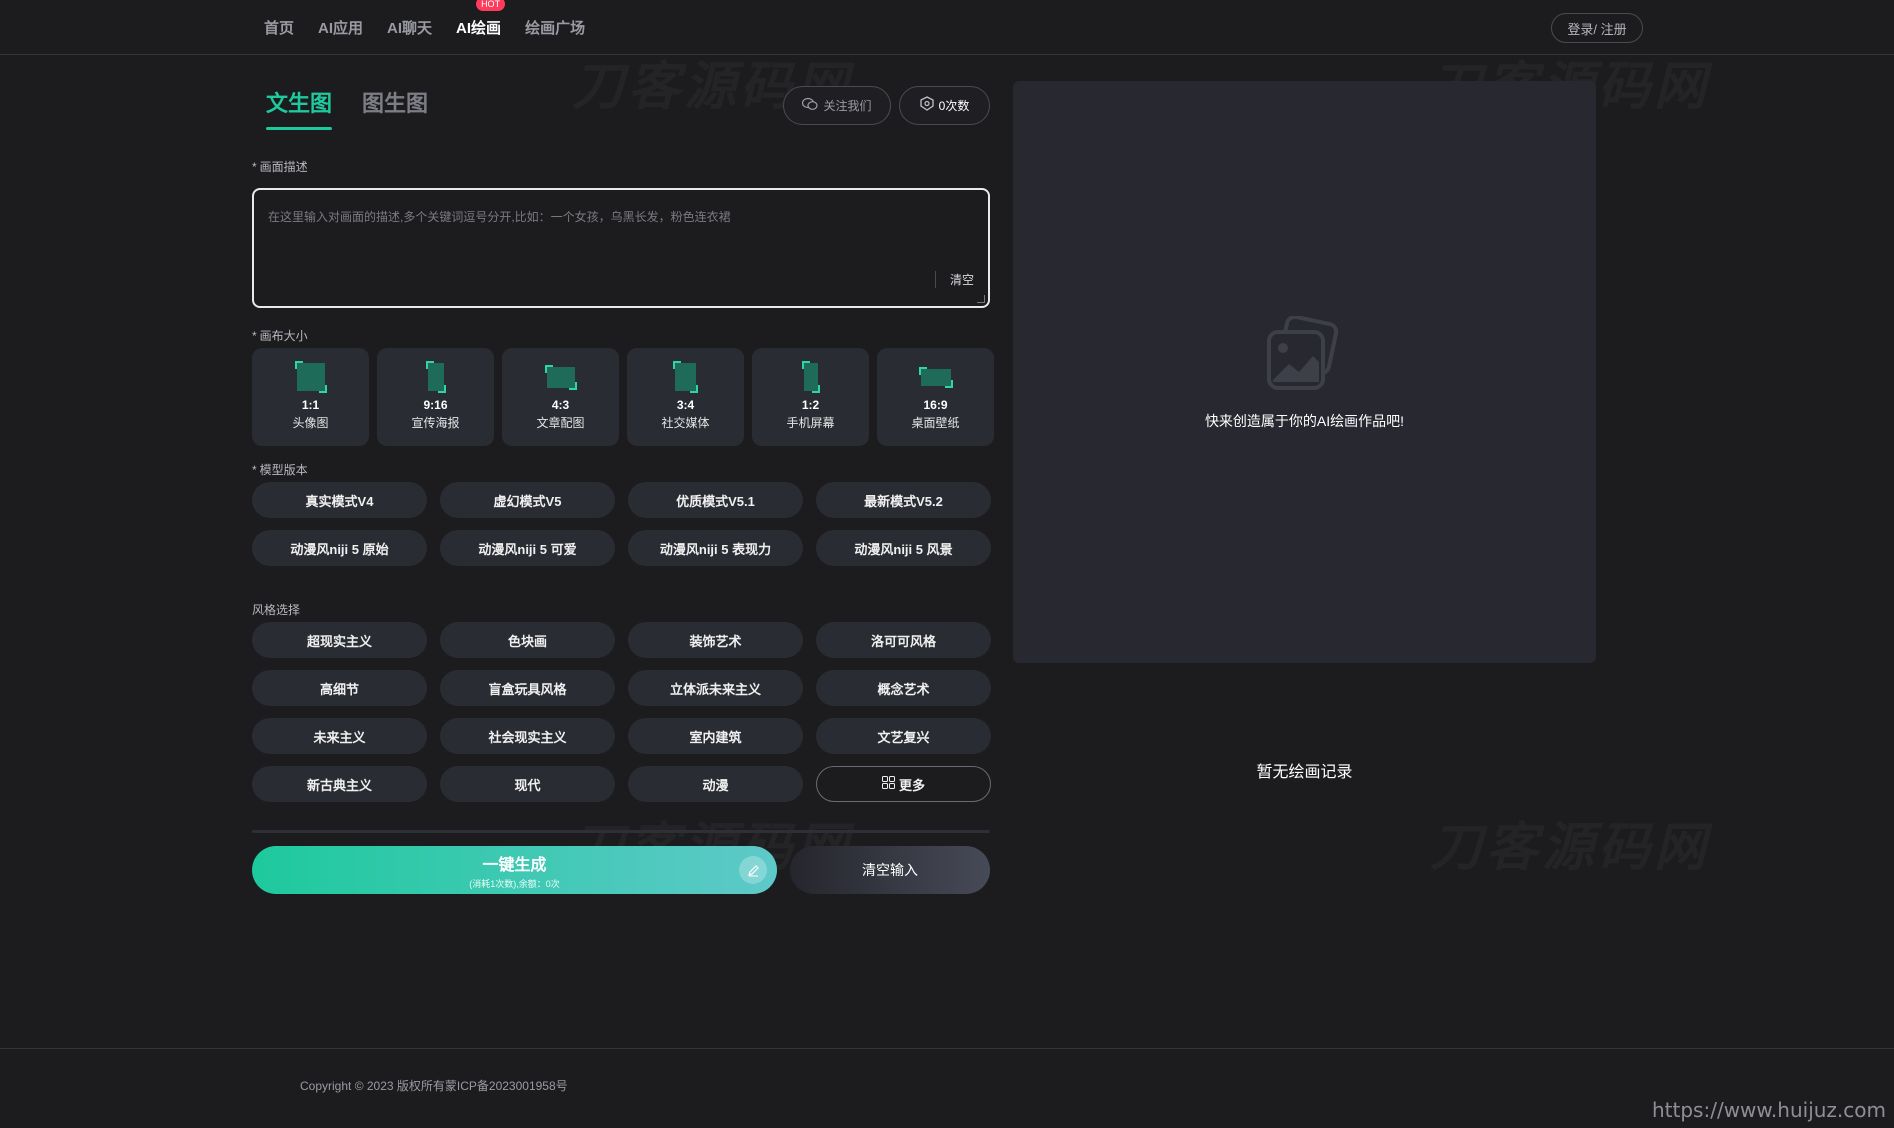 The height and width of the screenshot is (1128, 1894). Describe the element at coordinates (339, 736) in the screenshot. I see `style-option: 未来主义` at that location.